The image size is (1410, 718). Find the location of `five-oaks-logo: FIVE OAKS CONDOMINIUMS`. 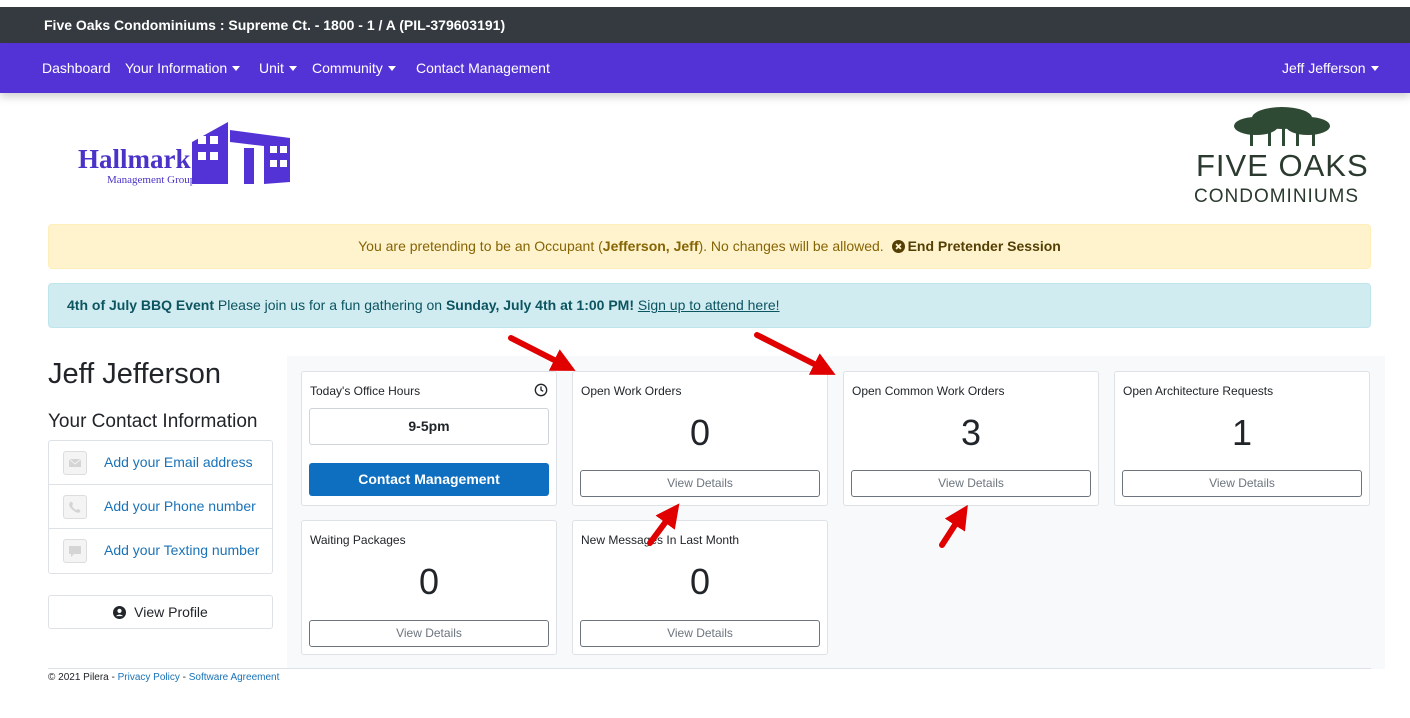

five-oaks-logo: FIVE OAKS CONDOMINIUMS is located at coordinates (1281, 158).